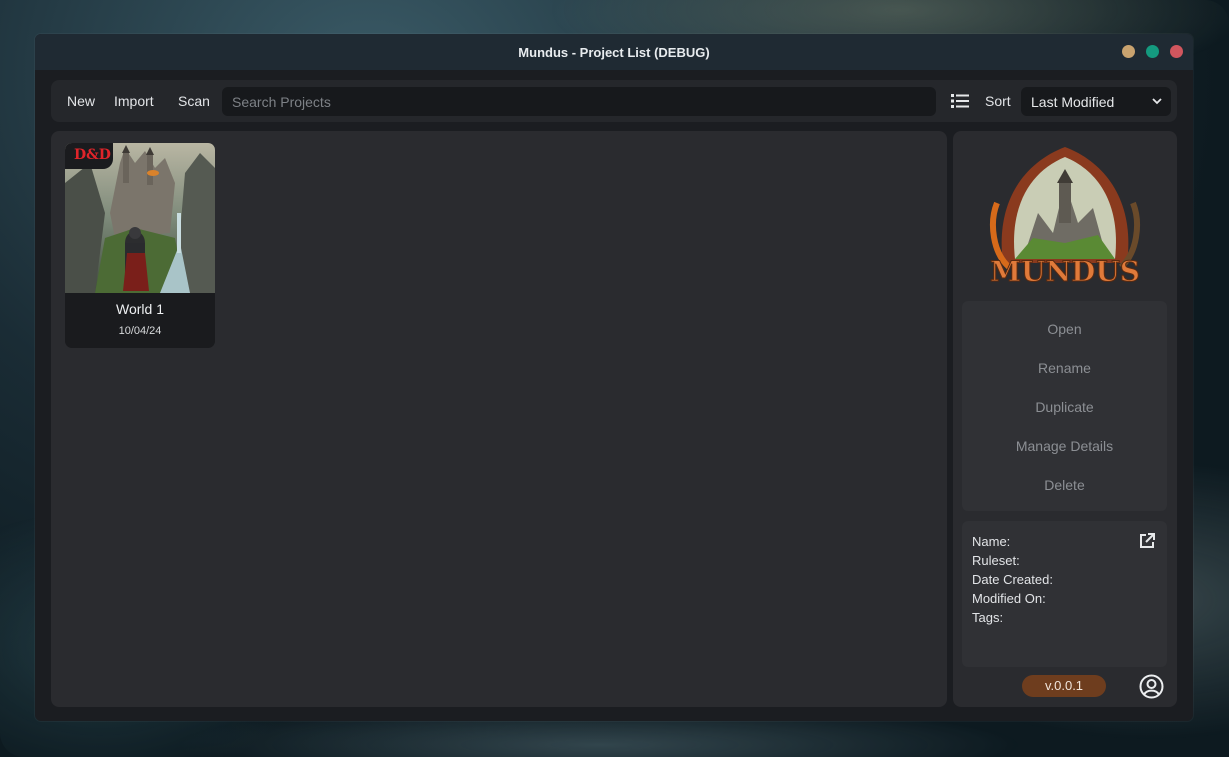 This screenshot has height=757, width=1229. Describe the element at coordinates (1065, 218) in the screenshot. I see `mundus-logo: MUNDUS` at that location.